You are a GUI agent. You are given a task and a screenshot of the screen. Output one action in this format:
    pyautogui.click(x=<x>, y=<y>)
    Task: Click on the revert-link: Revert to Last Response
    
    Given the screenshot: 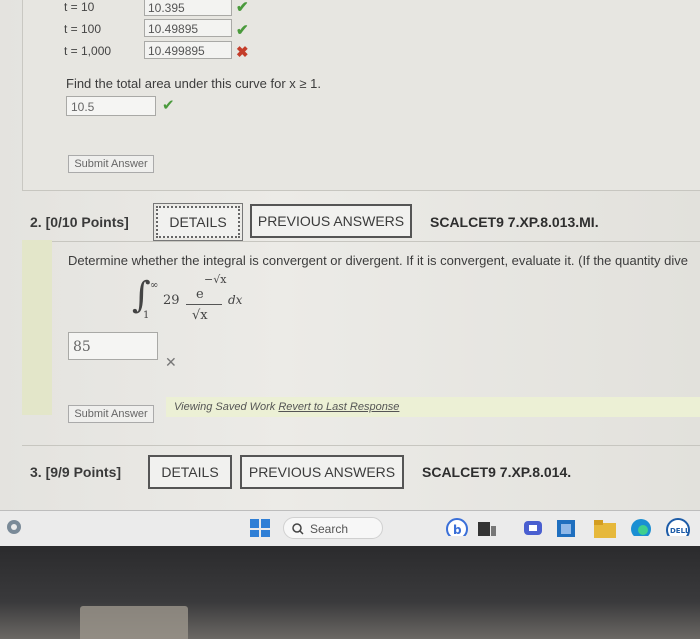 What is the action you would take?
    pyautogui.click(x=338, y=407)
    